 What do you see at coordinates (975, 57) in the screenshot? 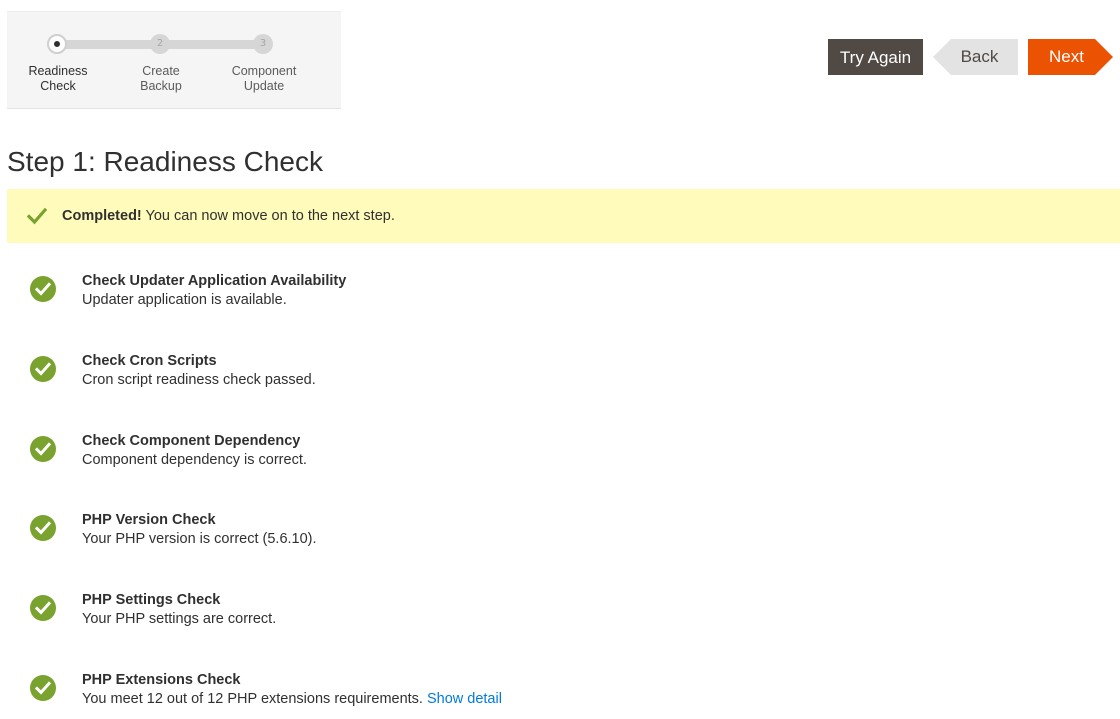
I see `back-button: Back` at bounding box center [975, 57].